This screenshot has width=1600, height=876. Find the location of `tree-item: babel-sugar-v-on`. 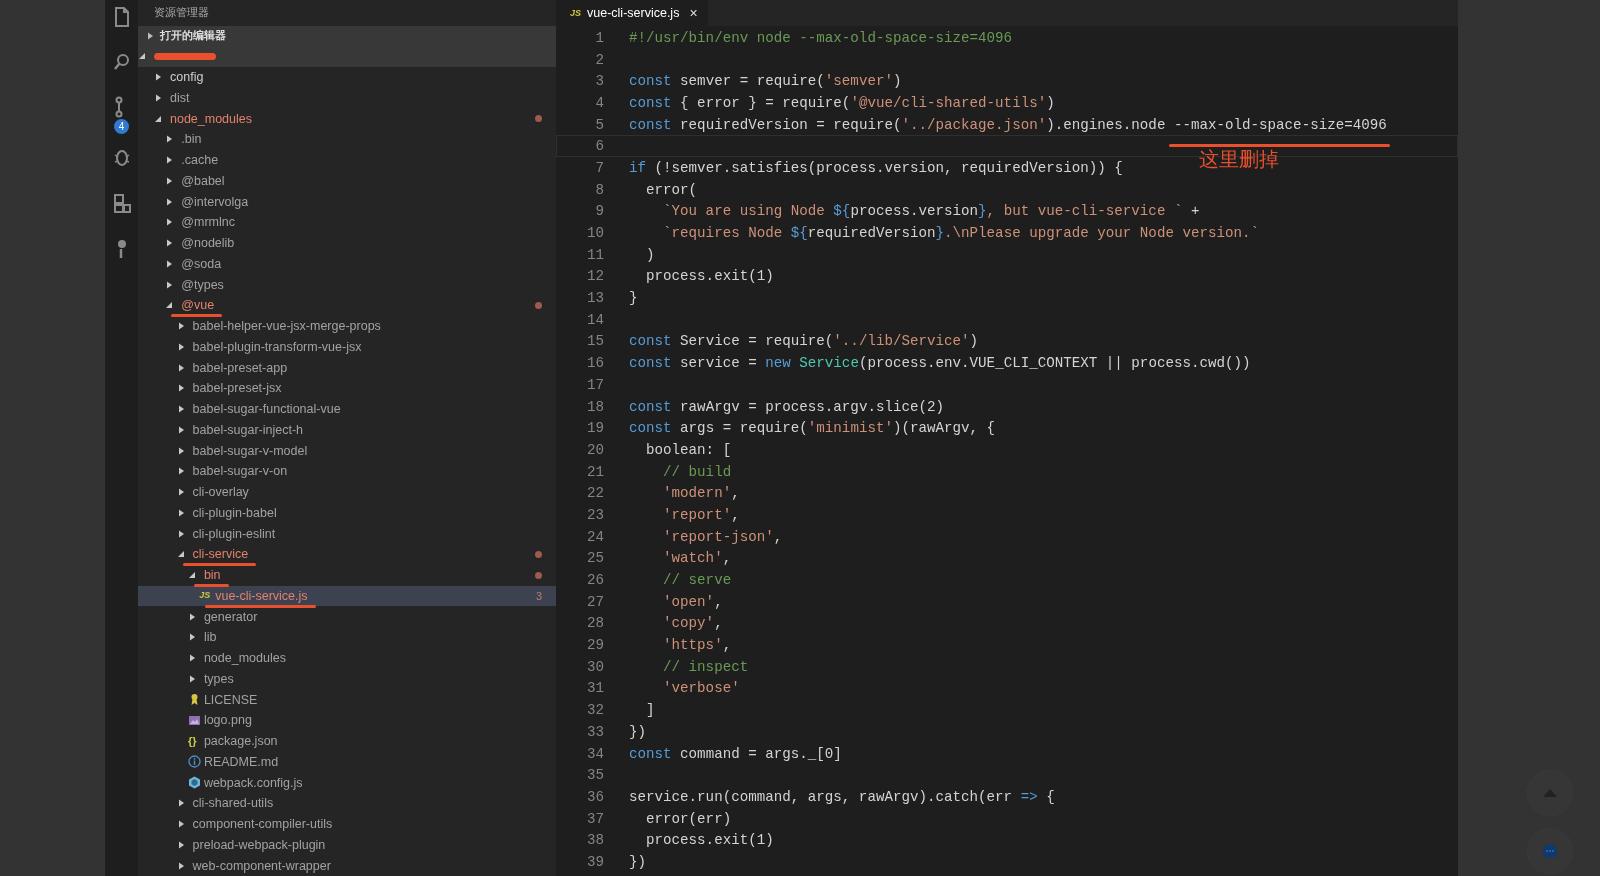

tree-item: babel-sugar-v-on is located at coordinates (347, 471).